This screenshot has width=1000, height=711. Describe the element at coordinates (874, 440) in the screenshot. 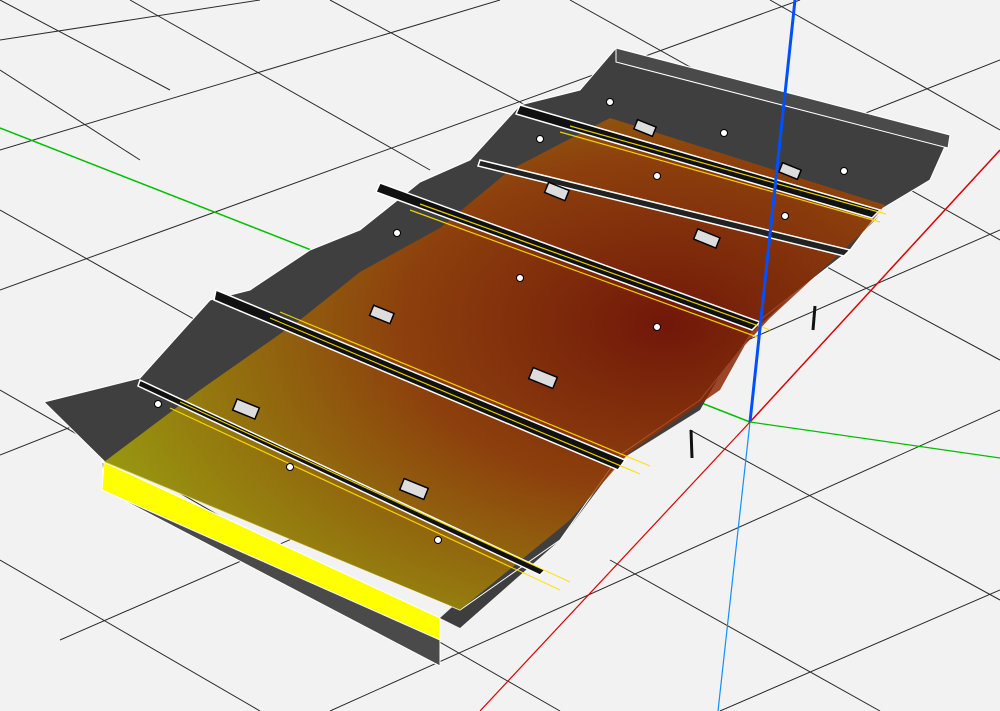

I see `y-axis-line-front` at that location.